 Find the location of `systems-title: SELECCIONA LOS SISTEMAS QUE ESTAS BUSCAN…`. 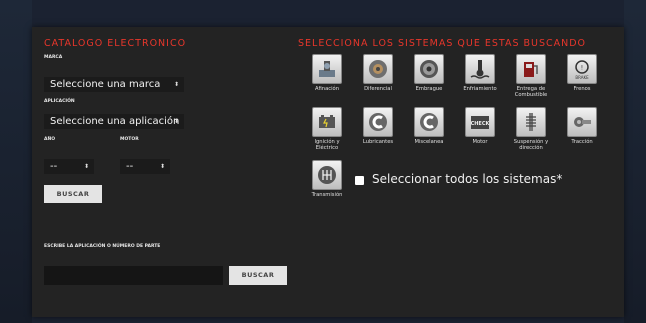

systems-title: SELECCIONA LOS SISTEMAS QUE ESTAS BUSCAN… is located at coordinates (442, 43).